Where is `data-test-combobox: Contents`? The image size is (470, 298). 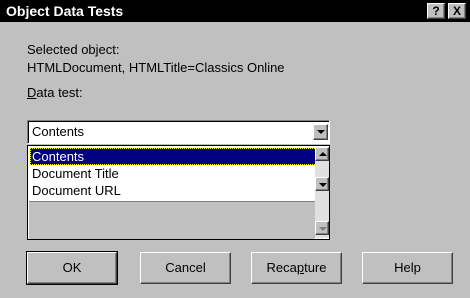
data-test-combobox: Contents is located at coordinates (178, 132).